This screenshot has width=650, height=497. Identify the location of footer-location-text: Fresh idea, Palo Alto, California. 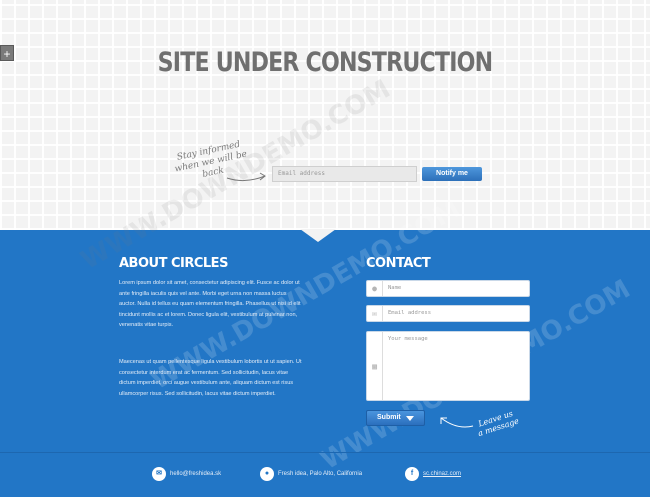
(320, 474).